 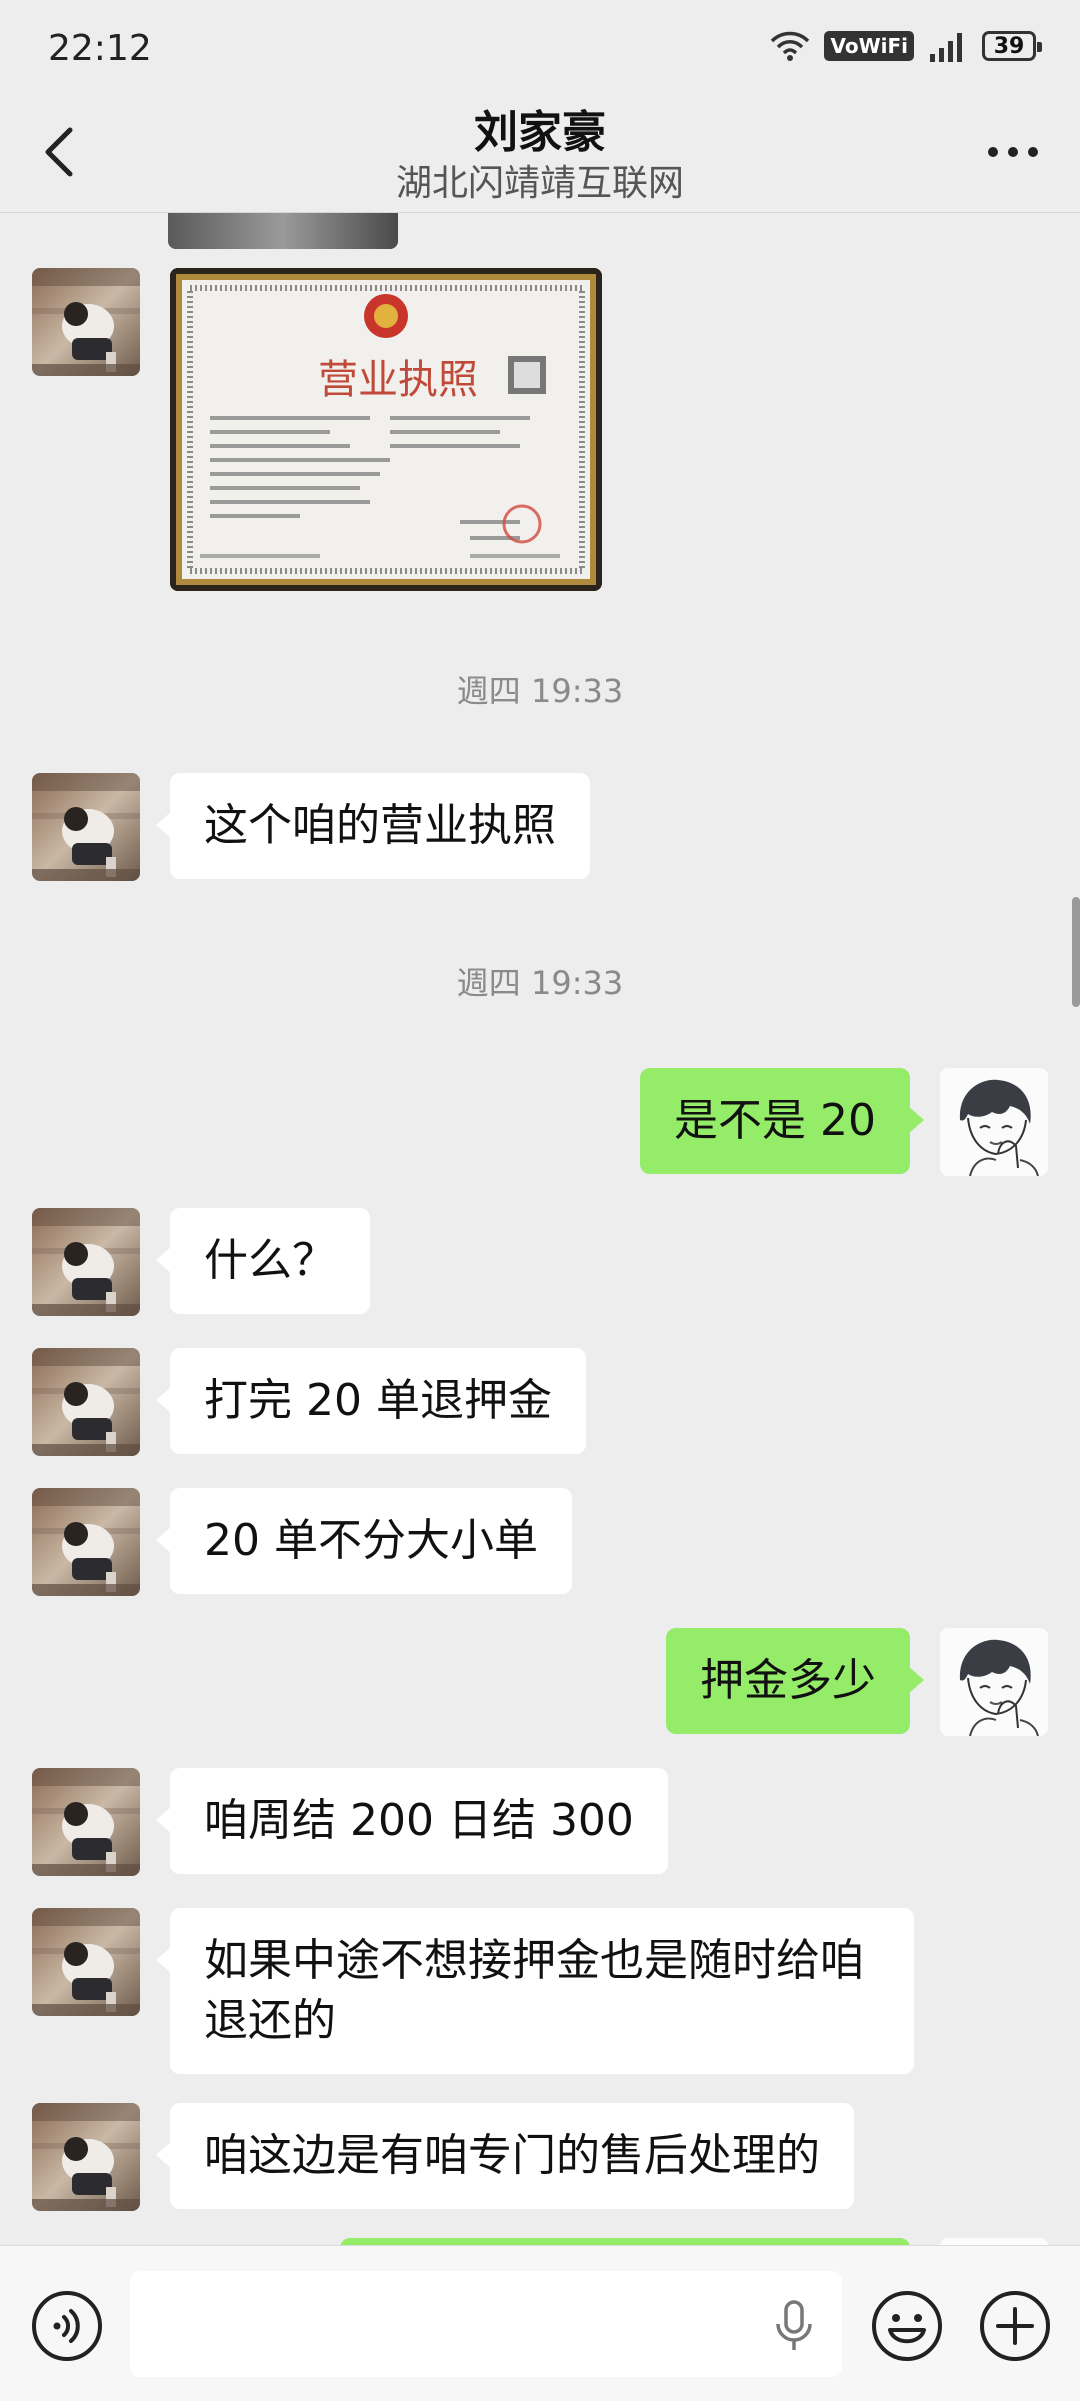 What do you see at coordinates (373, 826) in the screenshot?
I see `message-bubble: 这个咱的营业执照` at bounding box center [373, 826].